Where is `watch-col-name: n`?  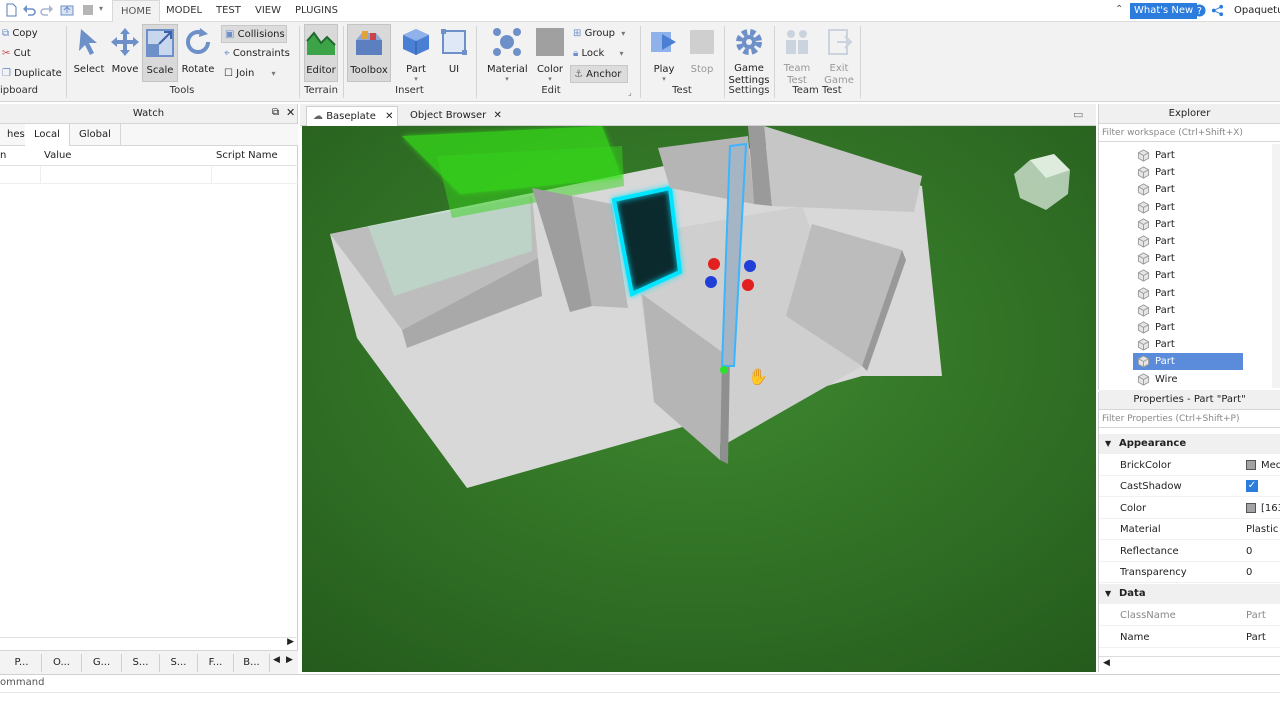
watch-col-name: n is located at coordinates (3, 156).